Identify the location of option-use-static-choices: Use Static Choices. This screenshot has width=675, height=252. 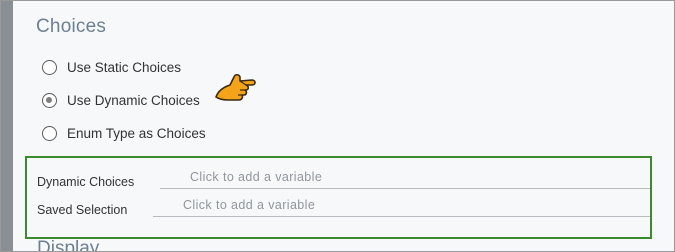
(111, 67).